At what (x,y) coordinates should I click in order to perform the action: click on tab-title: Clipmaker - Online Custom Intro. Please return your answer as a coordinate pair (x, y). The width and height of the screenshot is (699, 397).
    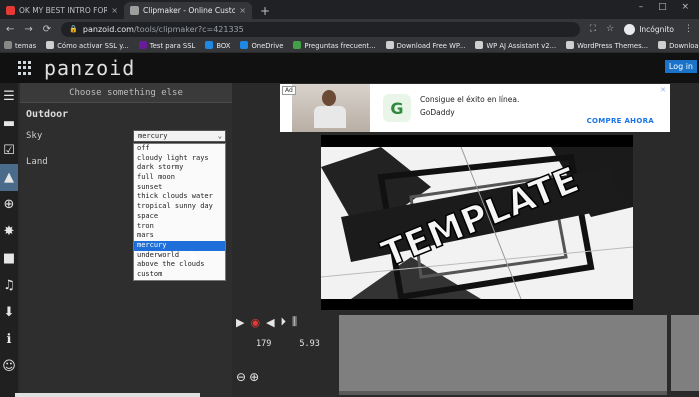
    Looking at the image, I should click on (189, 10).